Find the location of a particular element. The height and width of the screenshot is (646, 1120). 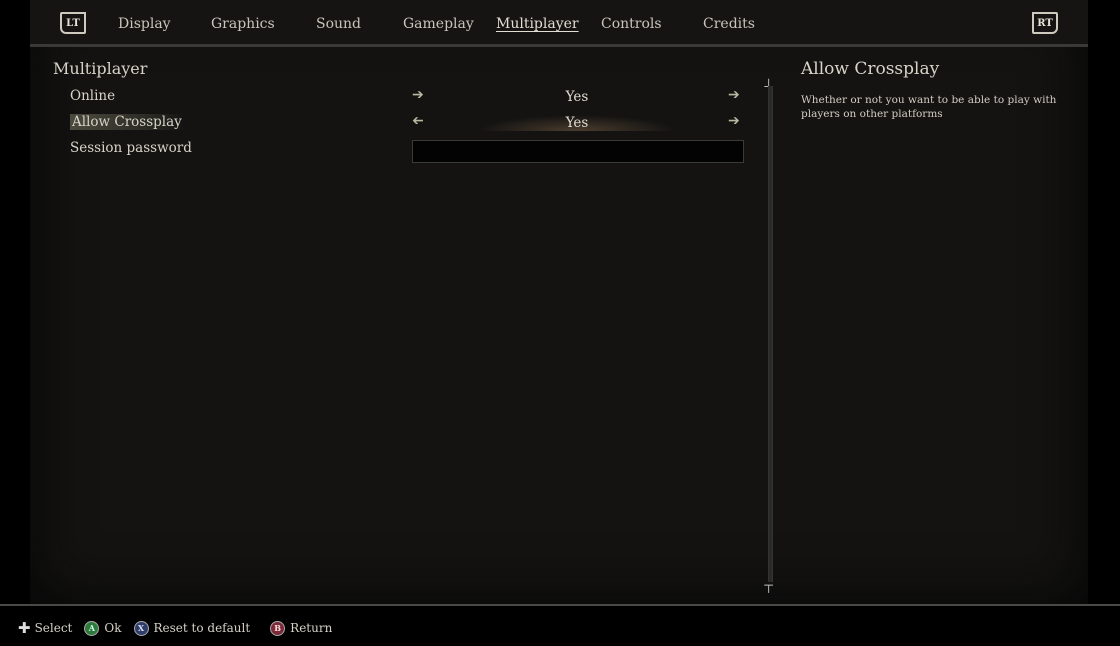

setting-online-label: Online is located at coordinates (92, 96).